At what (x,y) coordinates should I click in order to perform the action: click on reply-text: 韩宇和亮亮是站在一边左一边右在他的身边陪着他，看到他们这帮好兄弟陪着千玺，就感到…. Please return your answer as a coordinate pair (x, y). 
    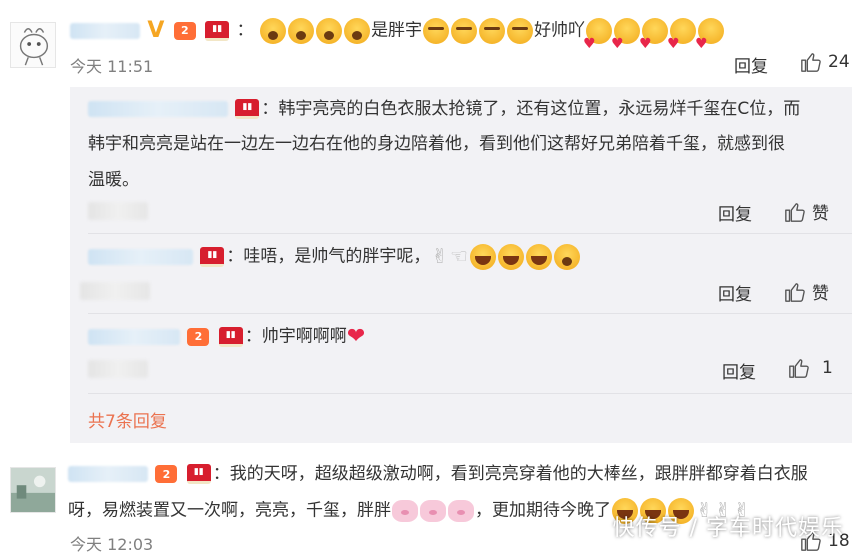
    Looking at the image, I should click on (436, 144).